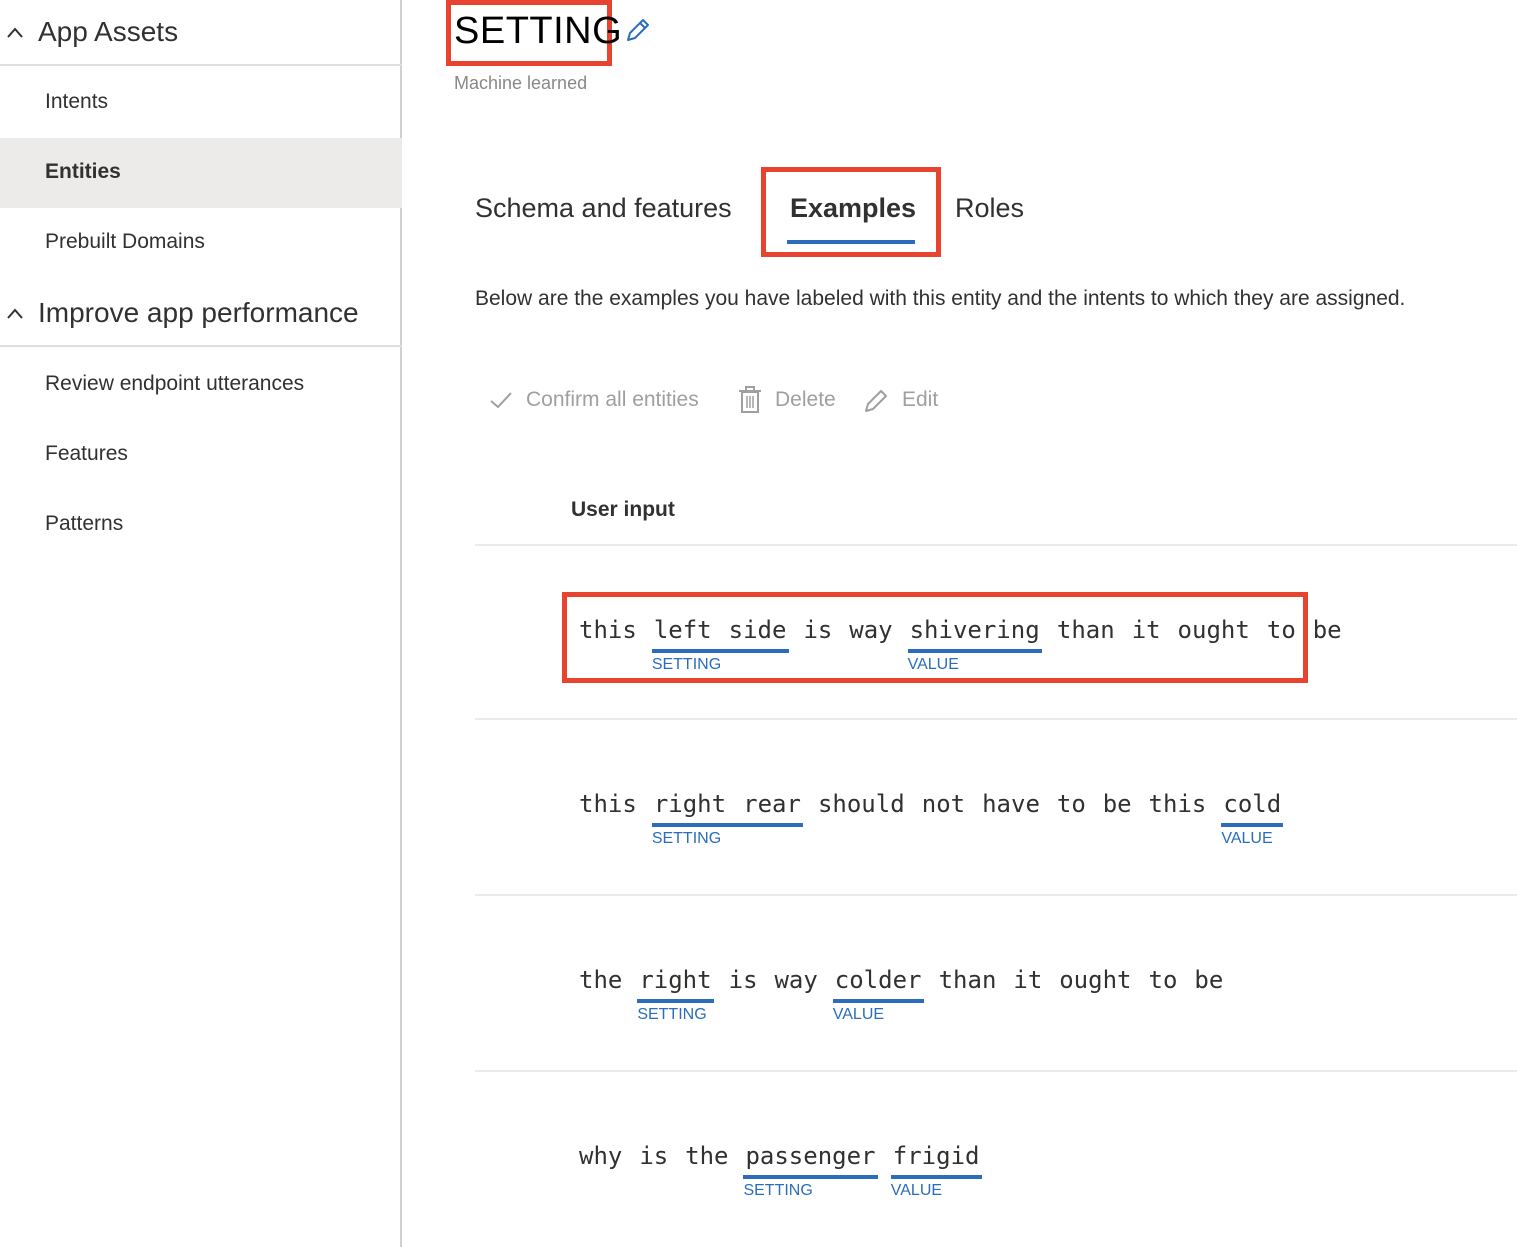 This screenshot has height=1247, width=1517. I want to click on confirm-all-entities-label: Confirm all entities, so click(612, 399).